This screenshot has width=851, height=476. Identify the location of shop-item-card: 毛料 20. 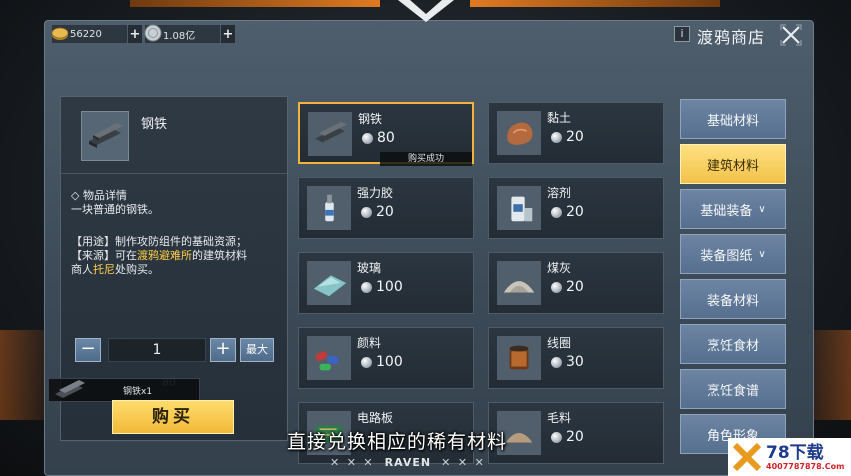
(576, 433).